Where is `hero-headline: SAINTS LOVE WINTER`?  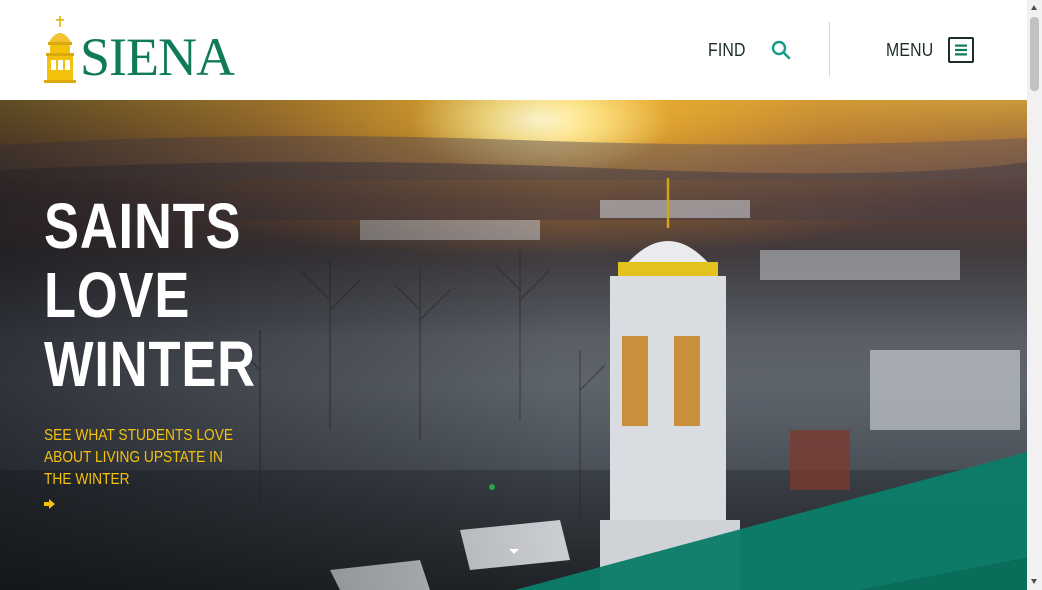 hero-headline: SAINTS LOVE WINTER is located at coordinates (150, 295).